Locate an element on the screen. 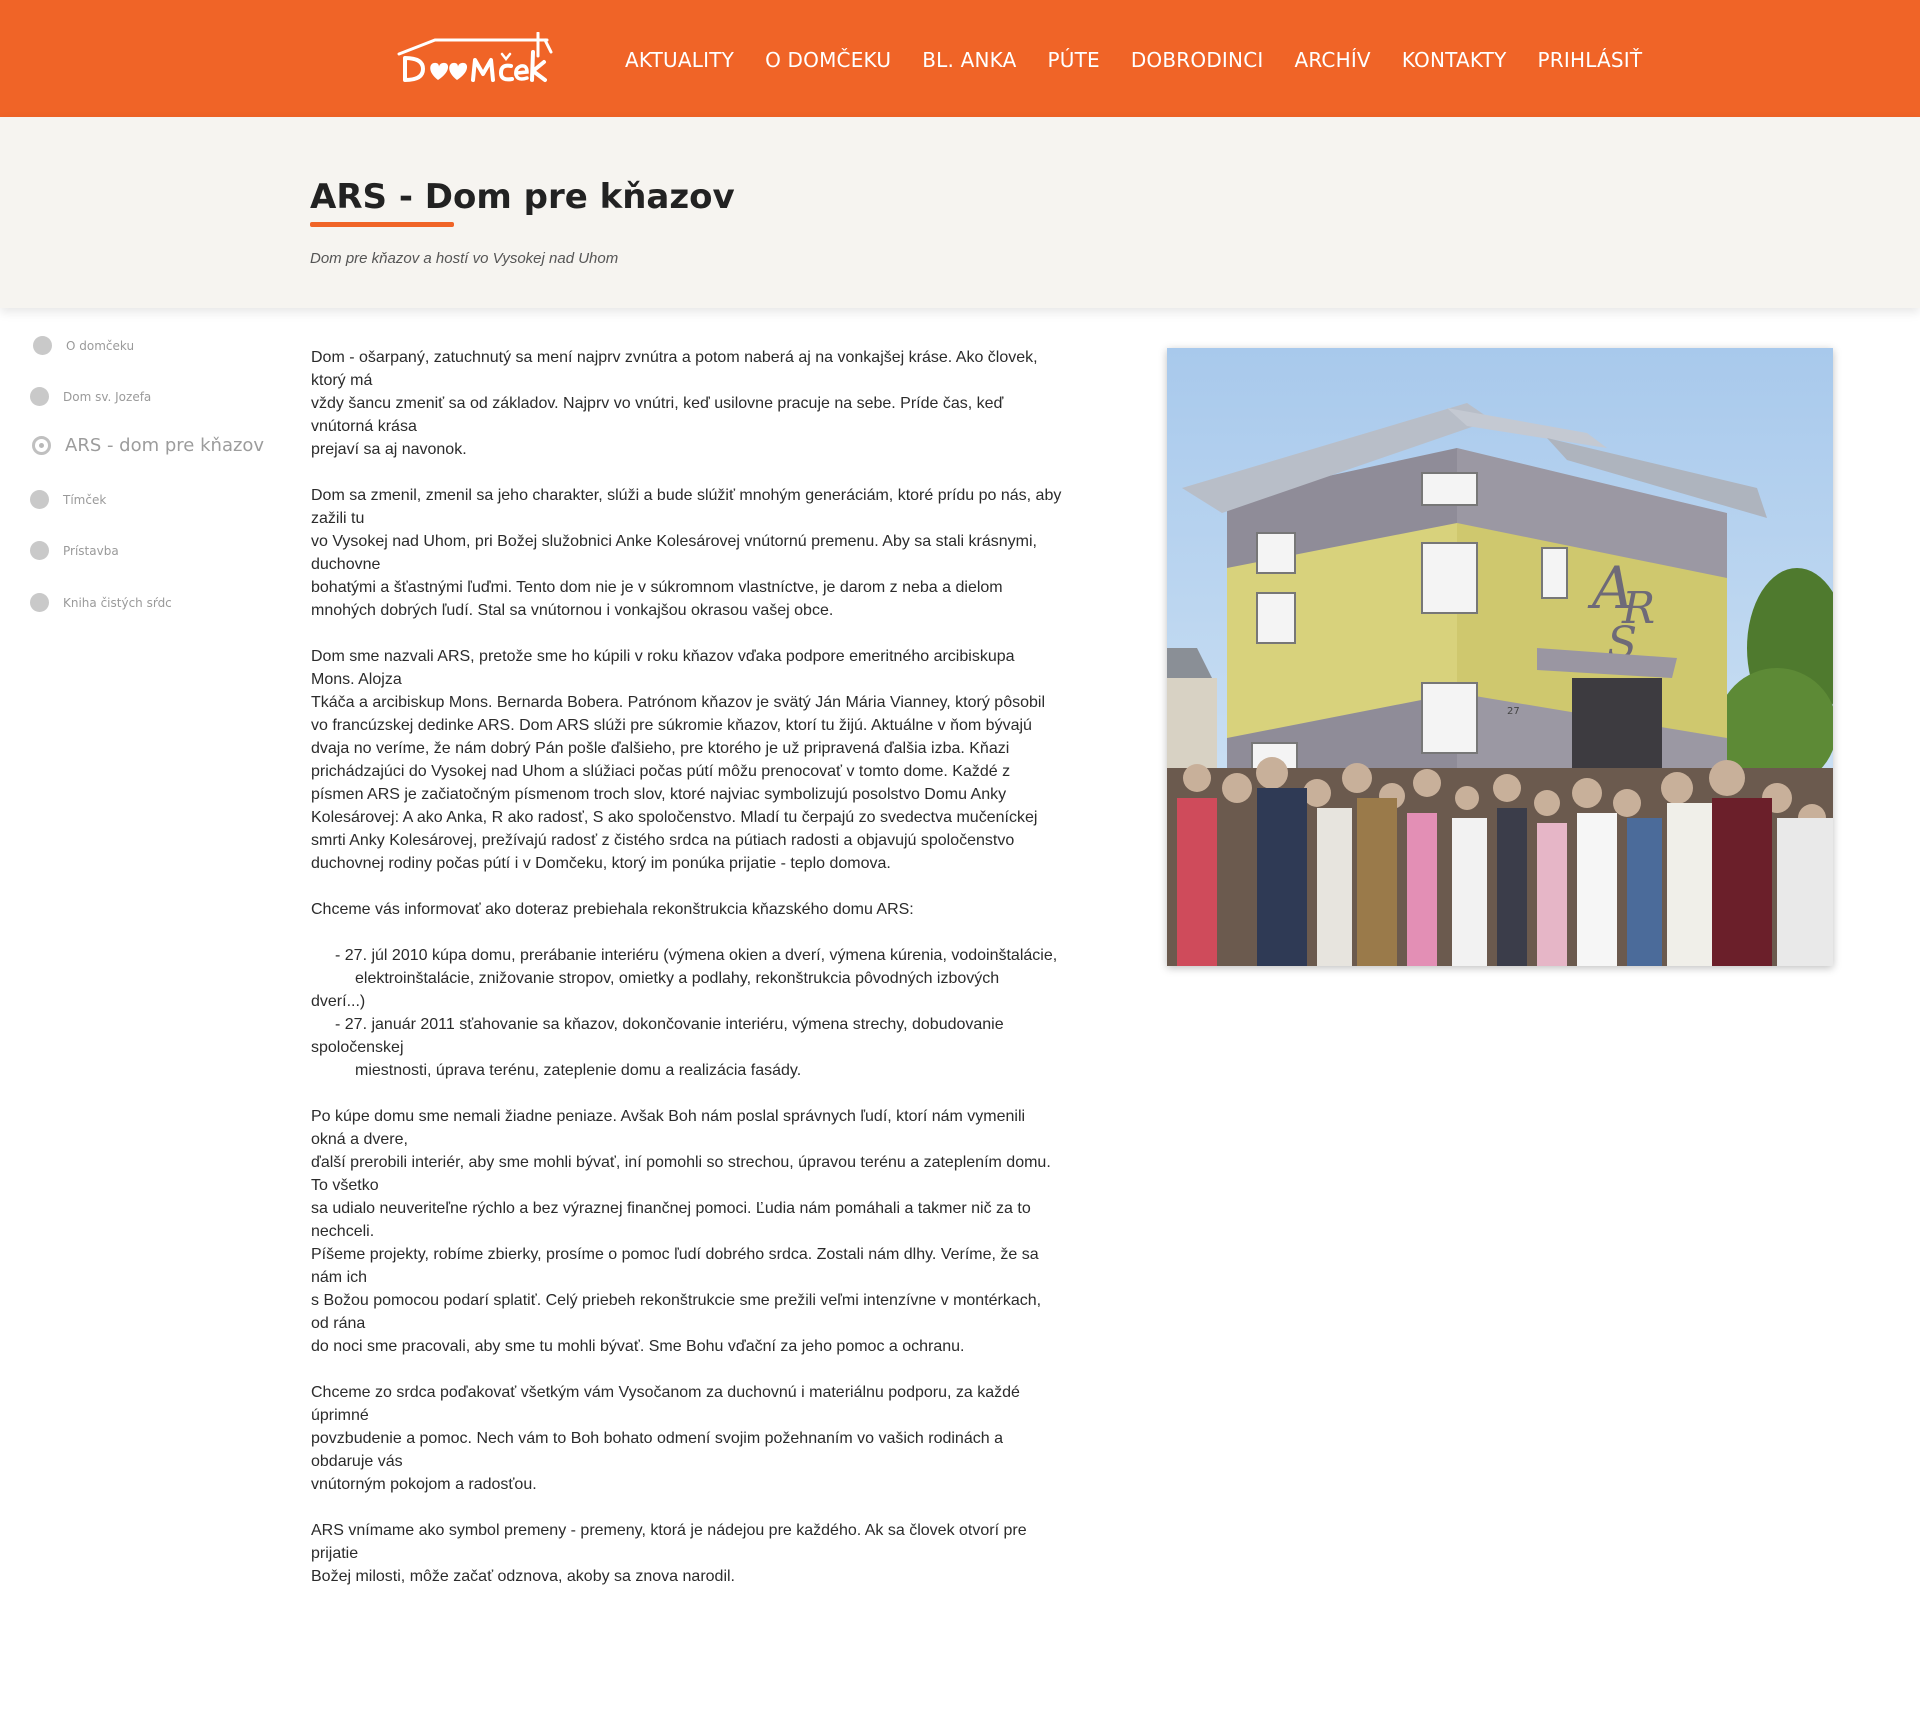 The image size is (1920, 1736). article-line: úprimné is located at coordinates (340, 1415).